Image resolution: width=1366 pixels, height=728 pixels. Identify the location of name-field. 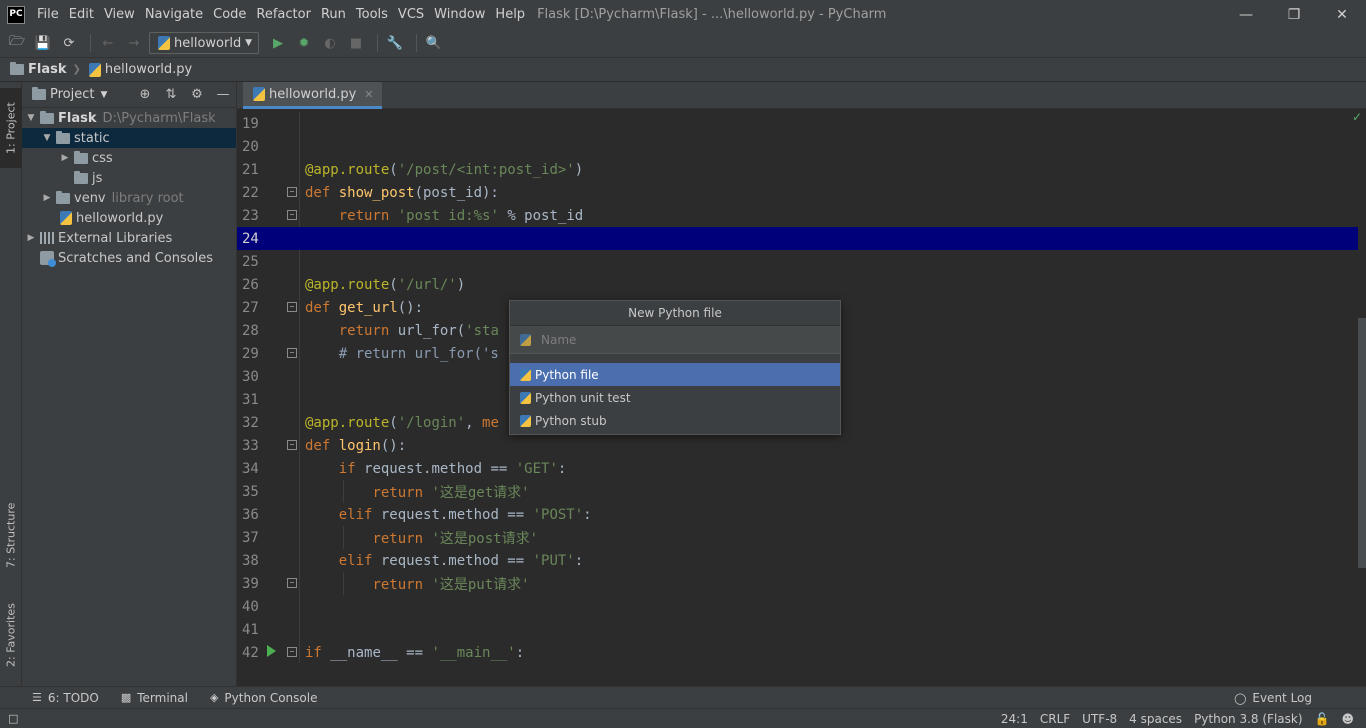
(675, 340).